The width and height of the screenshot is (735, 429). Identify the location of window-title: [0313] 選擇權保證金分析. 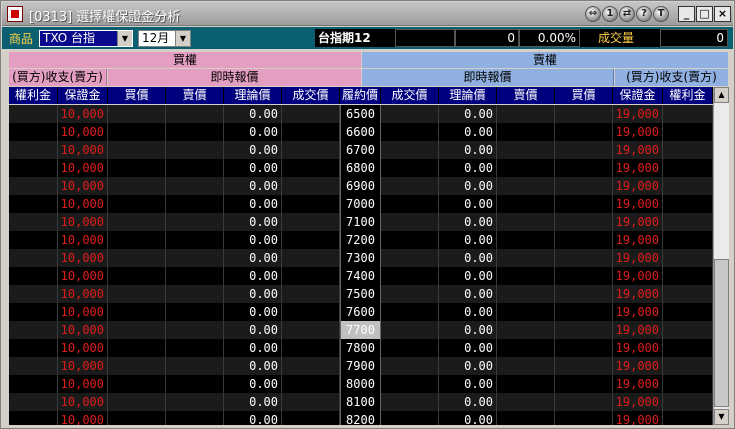
(105, 17).